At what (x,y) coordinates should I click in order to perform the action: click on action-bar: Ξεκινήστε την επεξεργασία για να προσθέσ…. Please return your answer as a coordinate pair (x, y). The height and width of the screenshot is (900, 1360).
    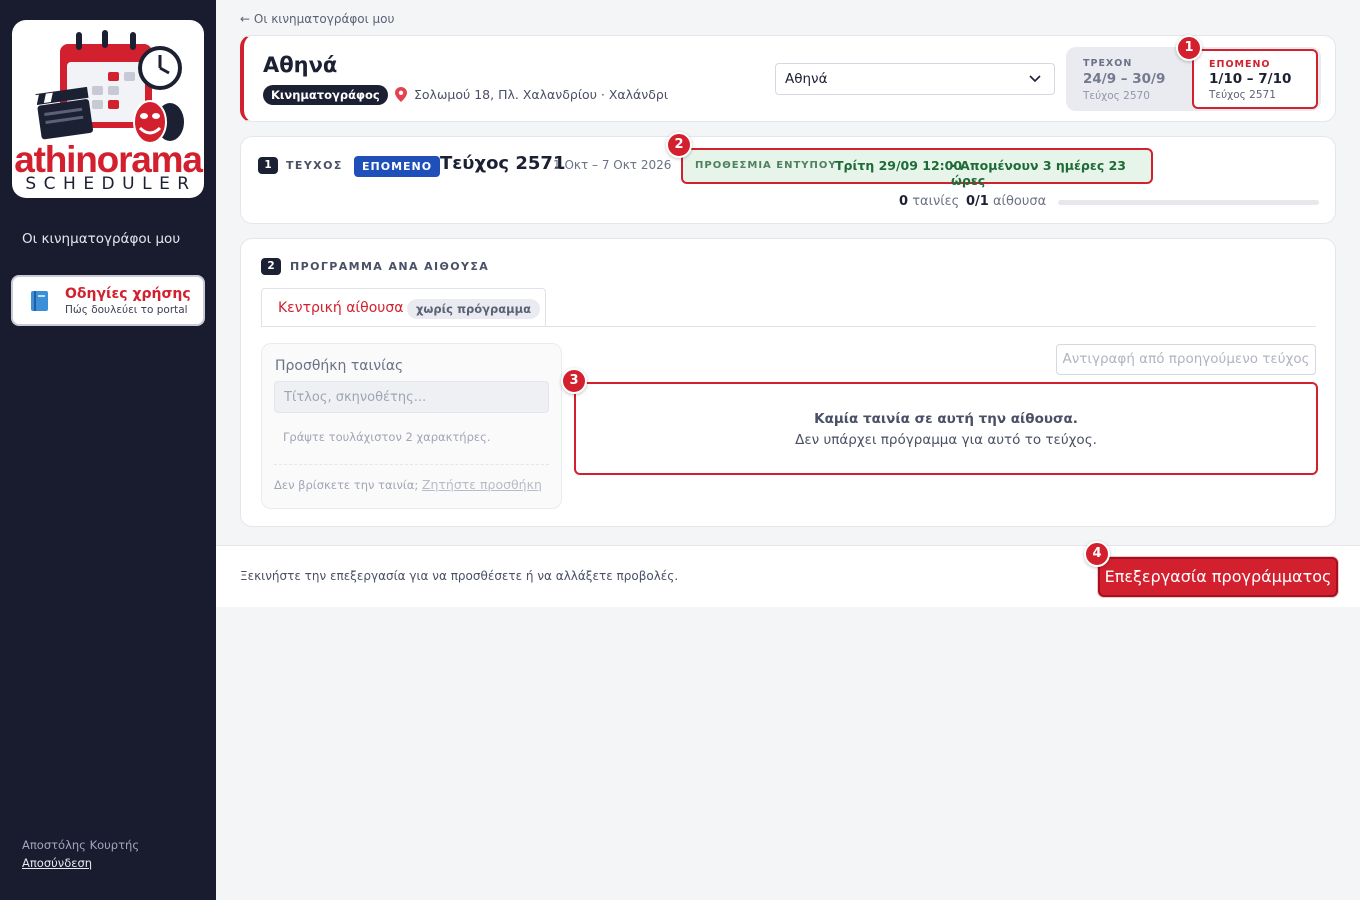
    Looking at the image, I should click on (788, 576).